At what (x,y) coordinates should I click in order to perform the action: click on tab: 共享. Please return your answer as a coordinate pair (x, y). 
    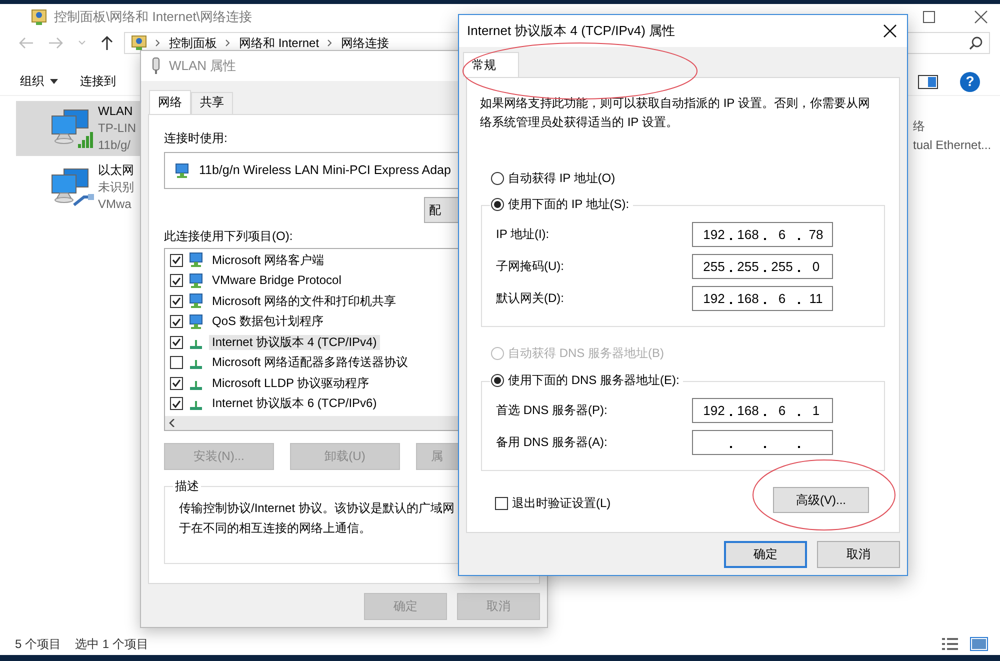
    Looking at the image, I should click on (212, 103).